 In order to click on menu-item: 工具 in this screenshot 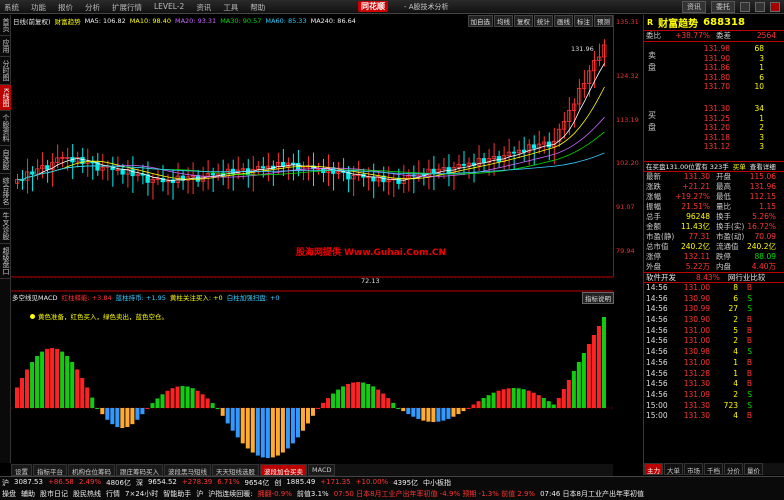, I will do `click(230, 7)`.